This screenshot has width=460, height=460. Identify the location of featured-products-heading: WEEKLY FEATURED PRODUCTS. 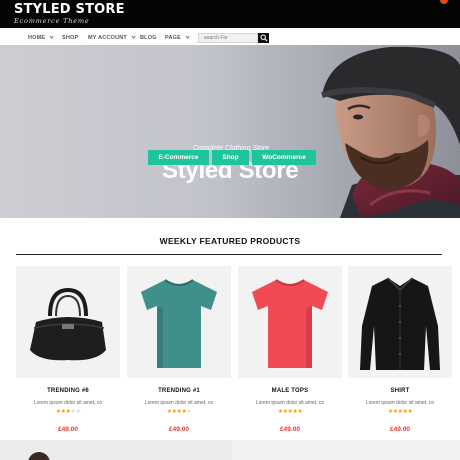
(230, 241).